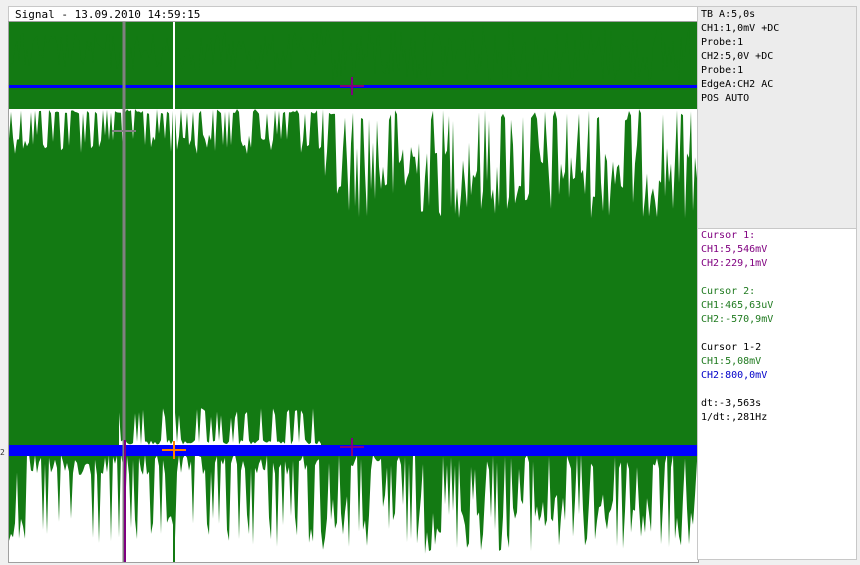  Describe the element at coordinates (722, 70) in the screenshot. I see `ch2-probe-setting: Probe:1` at that location.